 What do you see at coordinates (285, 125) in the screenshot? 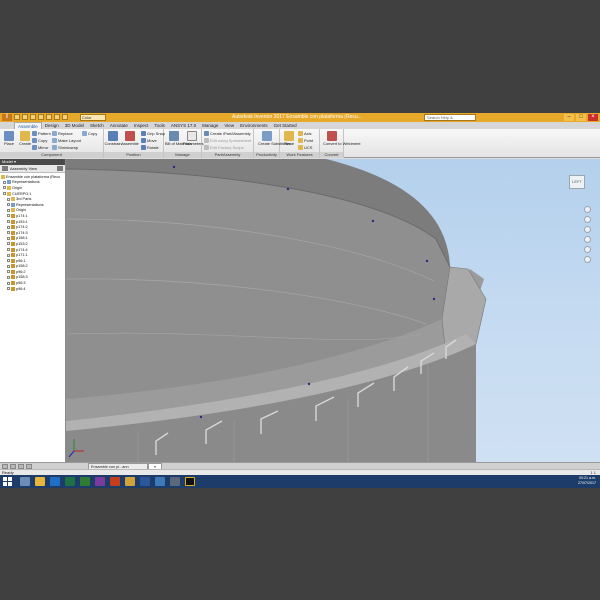
I see `tab-get-started: Get Started` at bounding box center [285, 125].